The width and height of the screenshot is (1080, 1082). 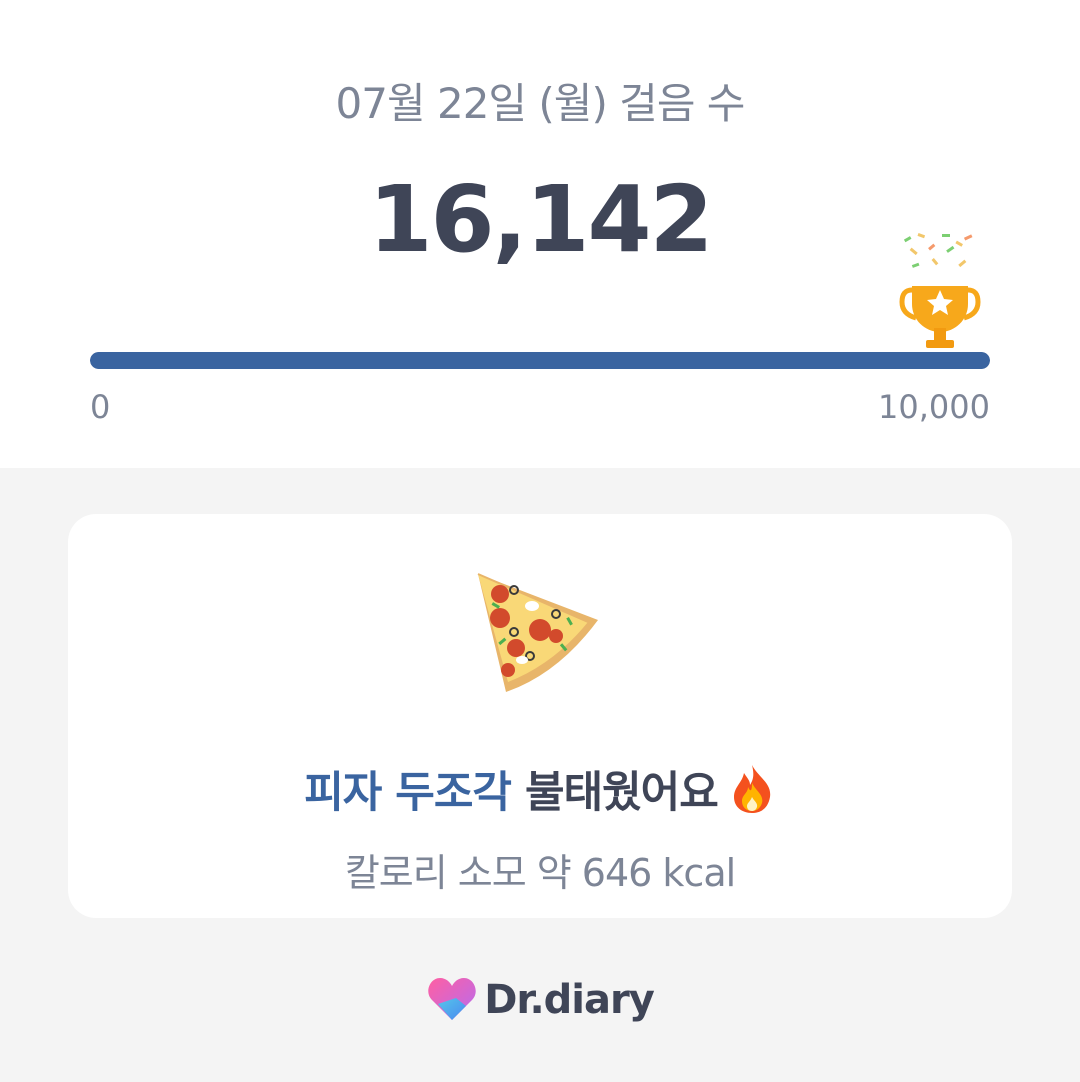 I want to click on steps-progress-bar, so click(x=540, y=360).